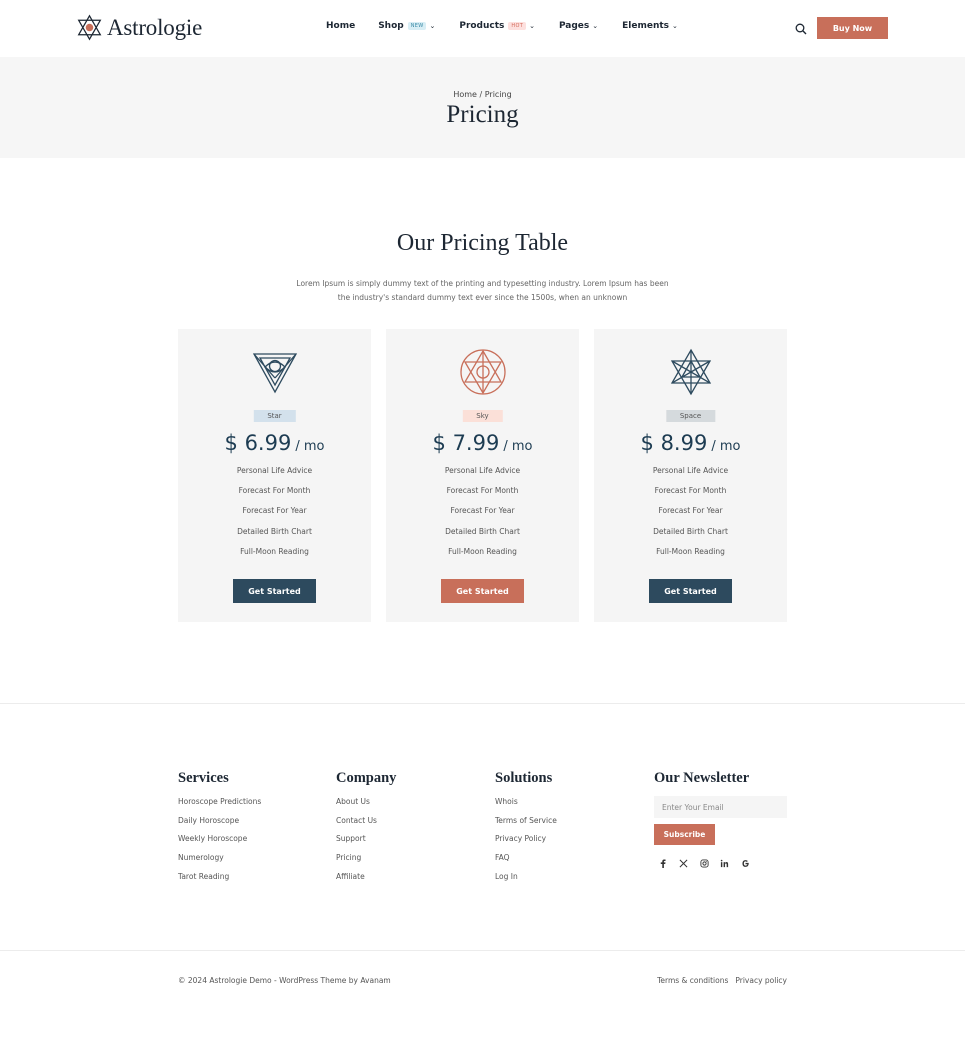  Describe the element at coordinates (366, 806) in the screenshot. I see `footer-link: About Us` at that location.